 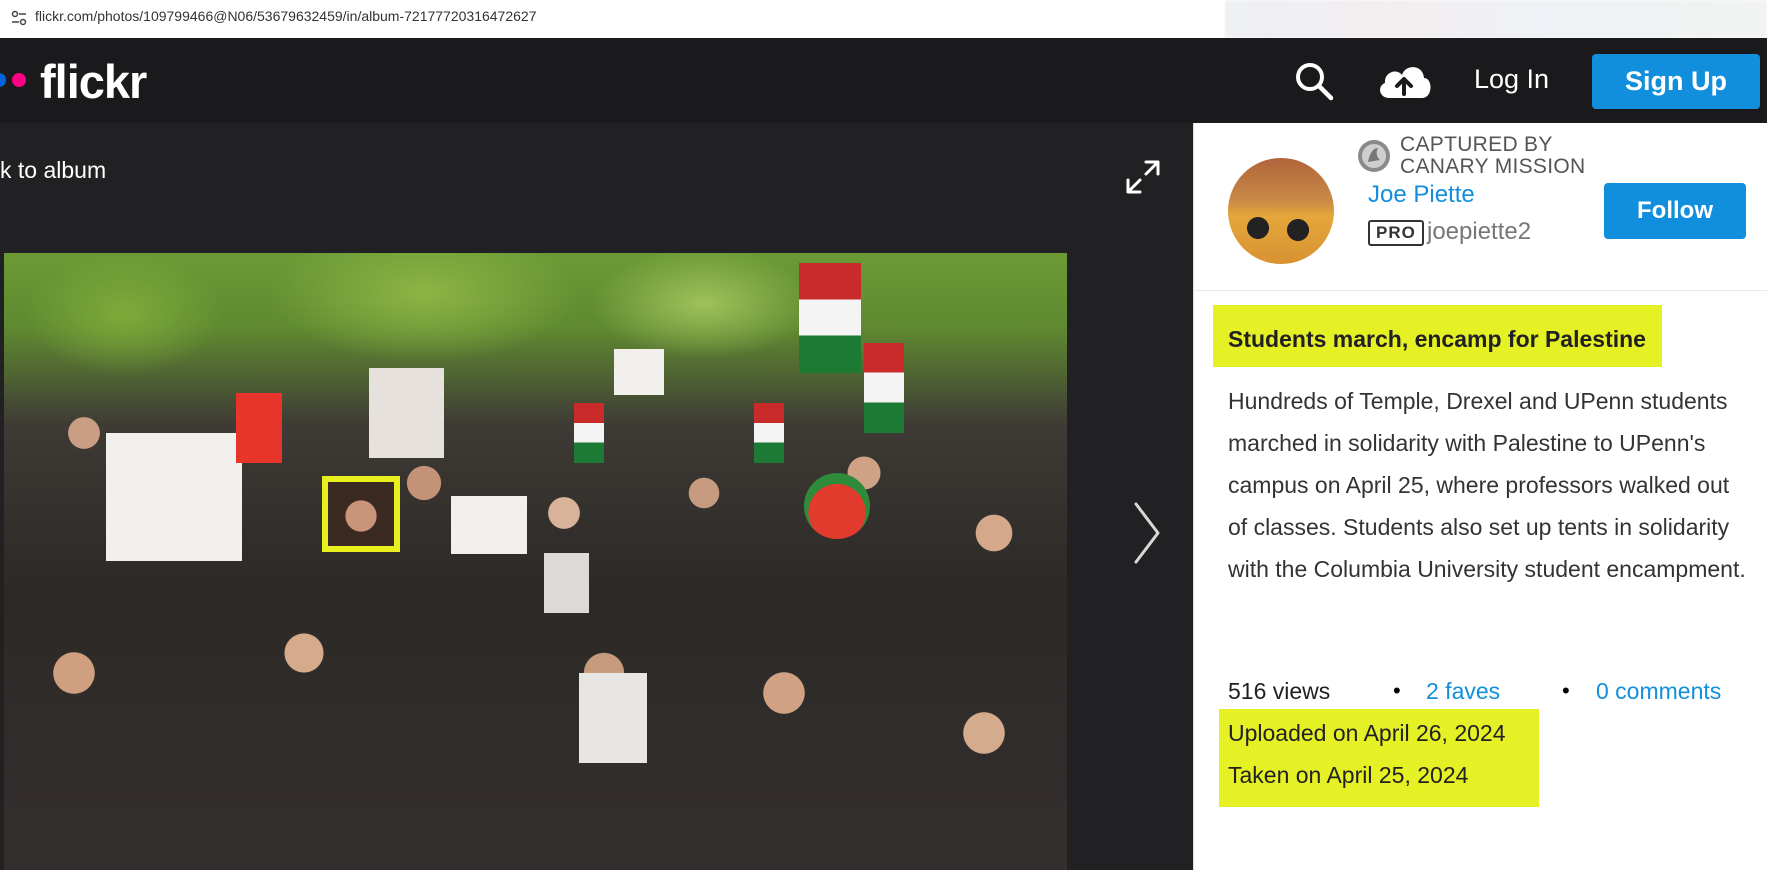 What do you see at coordinates (1675, 211) in the screenshot?
I see `follow-button: Follow` at bounding box center [1675, 211].